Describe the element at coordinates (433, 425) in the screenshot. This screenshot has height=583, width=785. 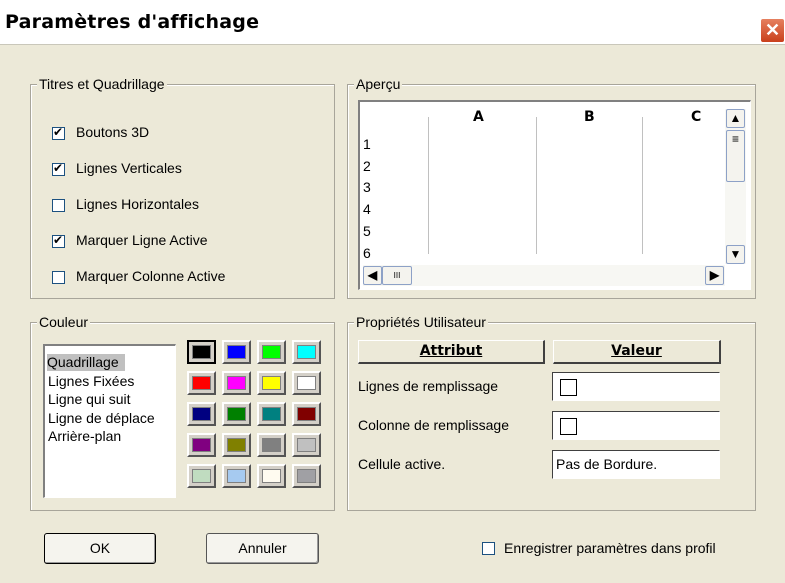
I see `prop-label: Colonne de remplissage` at that location.